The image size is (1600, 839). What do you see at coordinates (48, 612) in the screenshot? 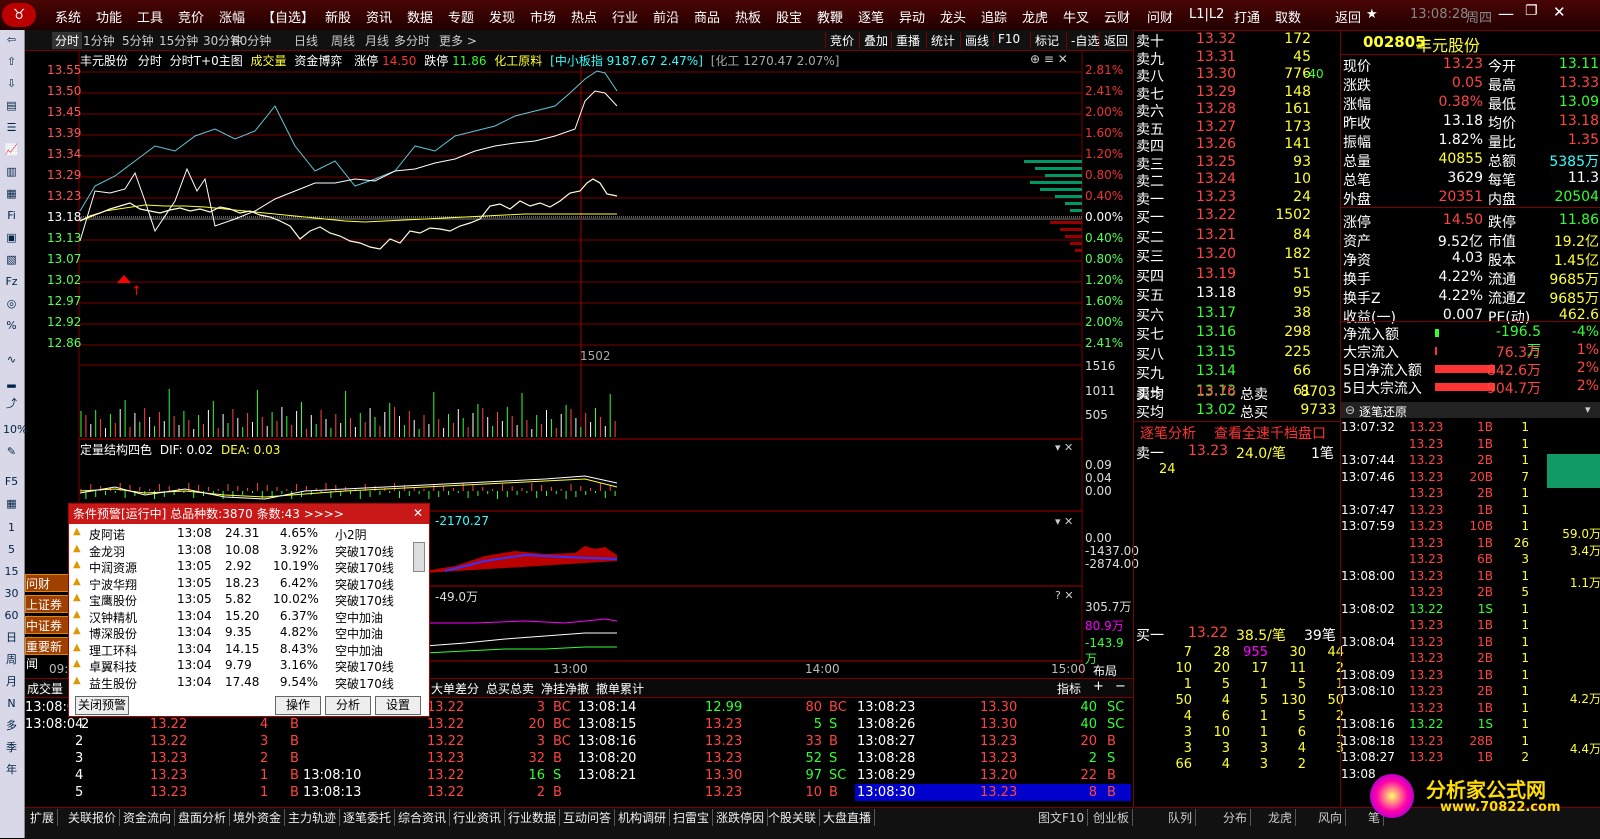
I see `side-btn-sz: 上证券指` at bounding box center [48, 612].